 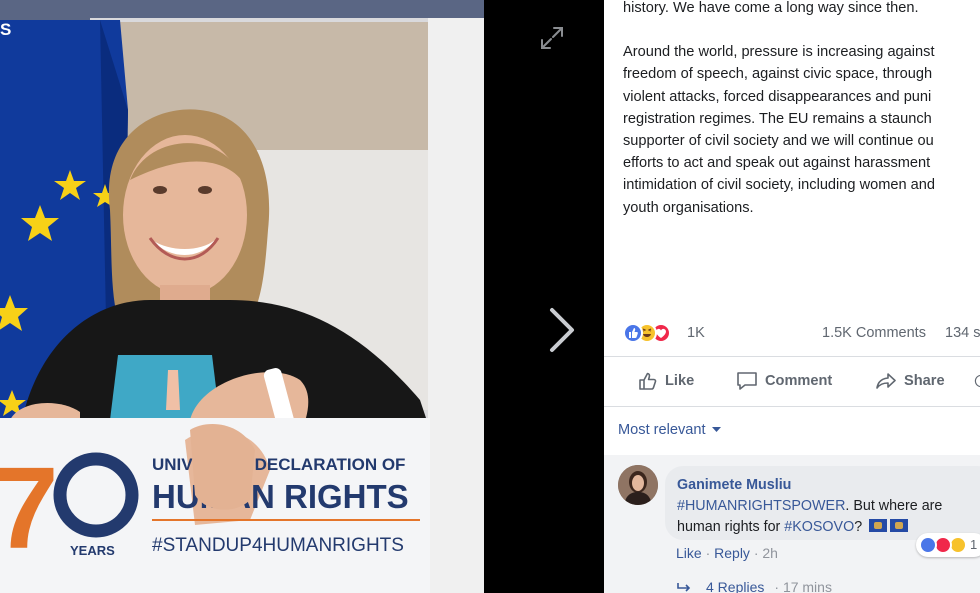 What do you see at coordinates (662, 430) in the screenshot?
I see `sort-label: Most relevant` at bounding box center [662, 430].